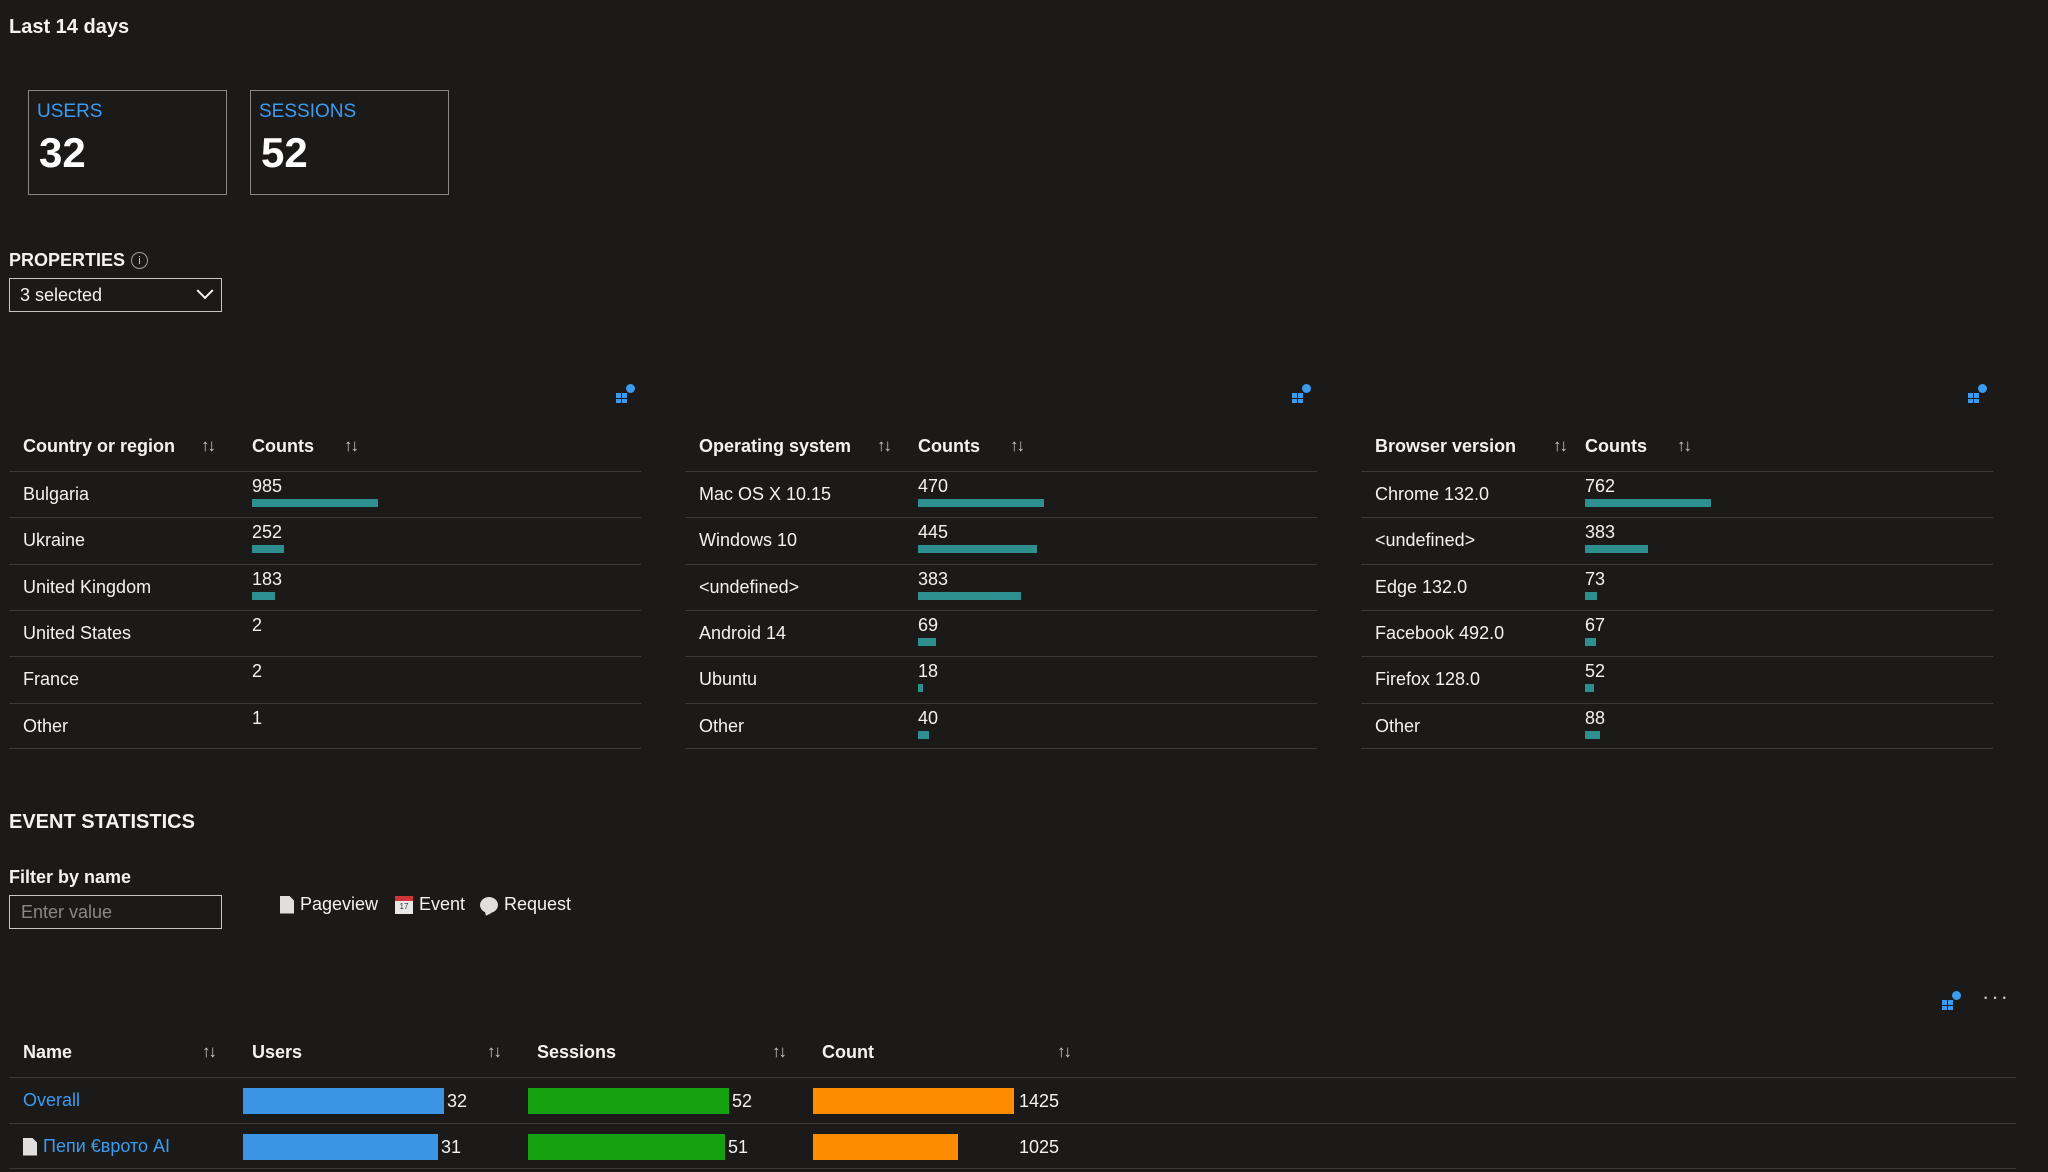  I want to click on grid-header: Country or region ↑↓ Counts ↑↓, so click(325, 446).